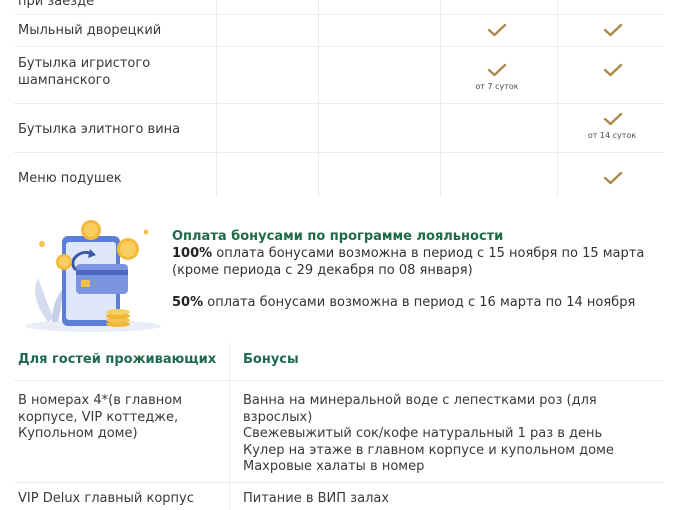 The width and height of the screenshot is (680, 510). What do you see at coordinates (612, 135) in the screenshot?
I see `availability-note: от 14 суток` at bounding box center [612, 135].